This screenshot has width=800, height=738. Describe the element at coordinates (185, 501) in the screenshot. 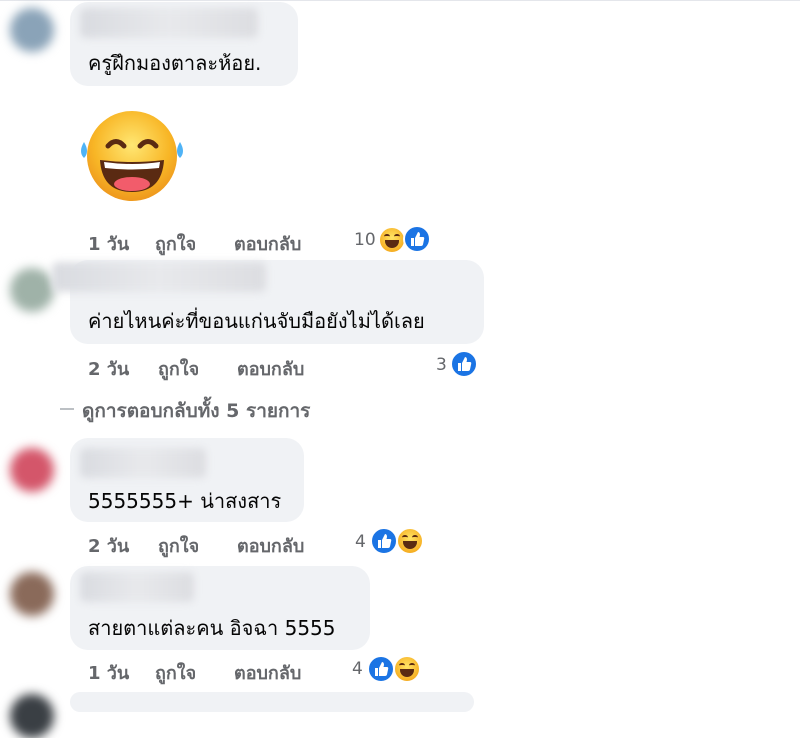

I see `comment-text: 5555555+ น่าสงสาร` at that location.